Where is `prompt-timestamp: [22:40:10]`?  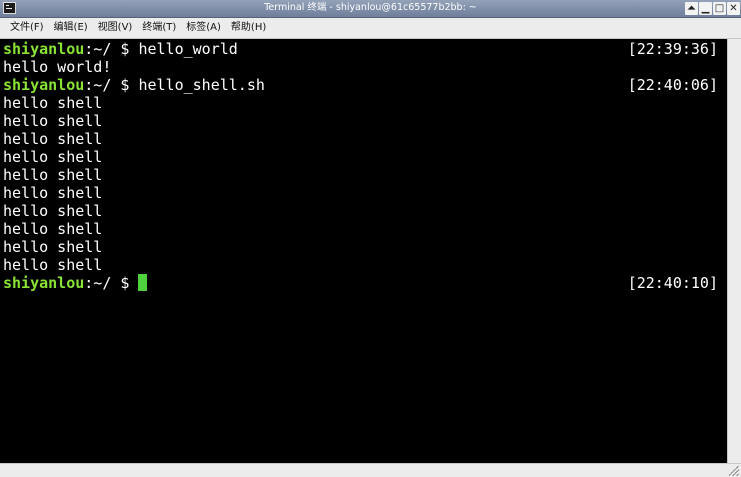
prompt-timestamp: [22:40:10] is located at coordinates (672, 283).